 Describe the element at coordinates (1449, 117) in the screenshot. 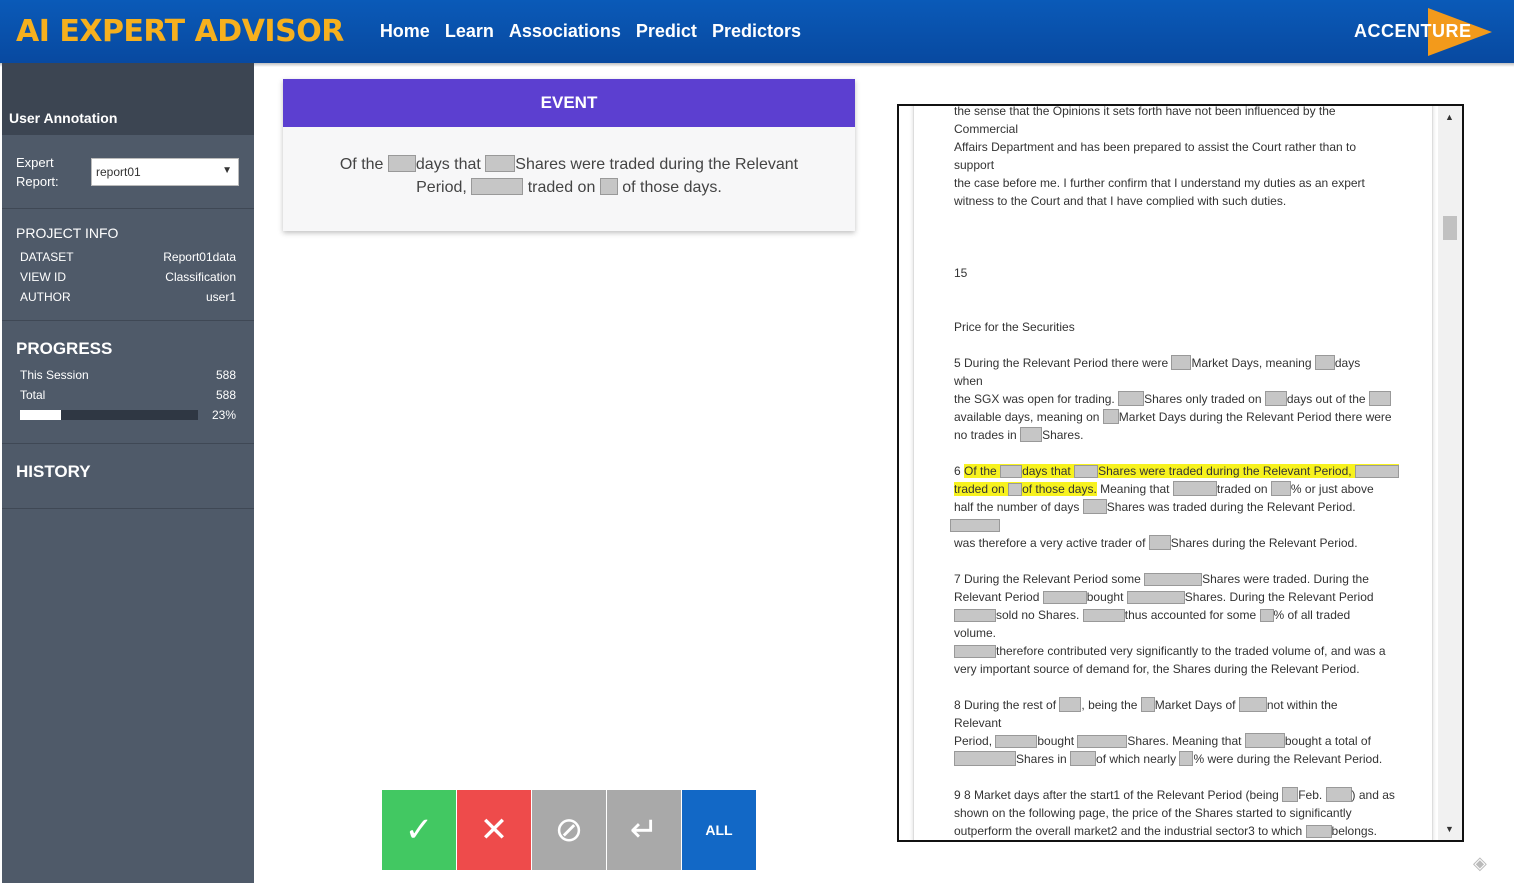

I see `scroll-up-icon: ▲` at that location.